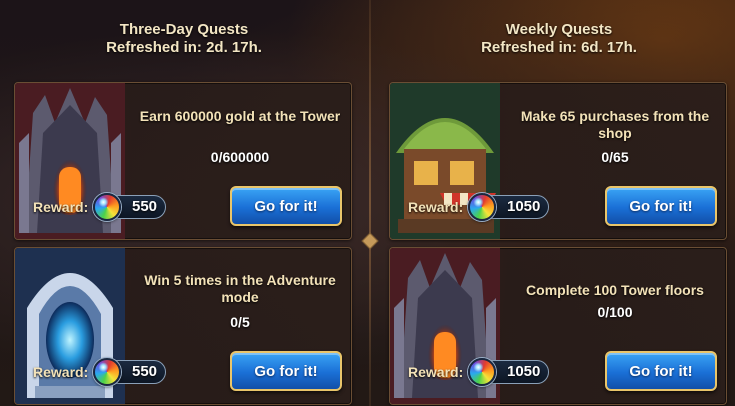  I want to click on refresh-timer: Refreshed in: 6d. 17h., so click(559, 47).